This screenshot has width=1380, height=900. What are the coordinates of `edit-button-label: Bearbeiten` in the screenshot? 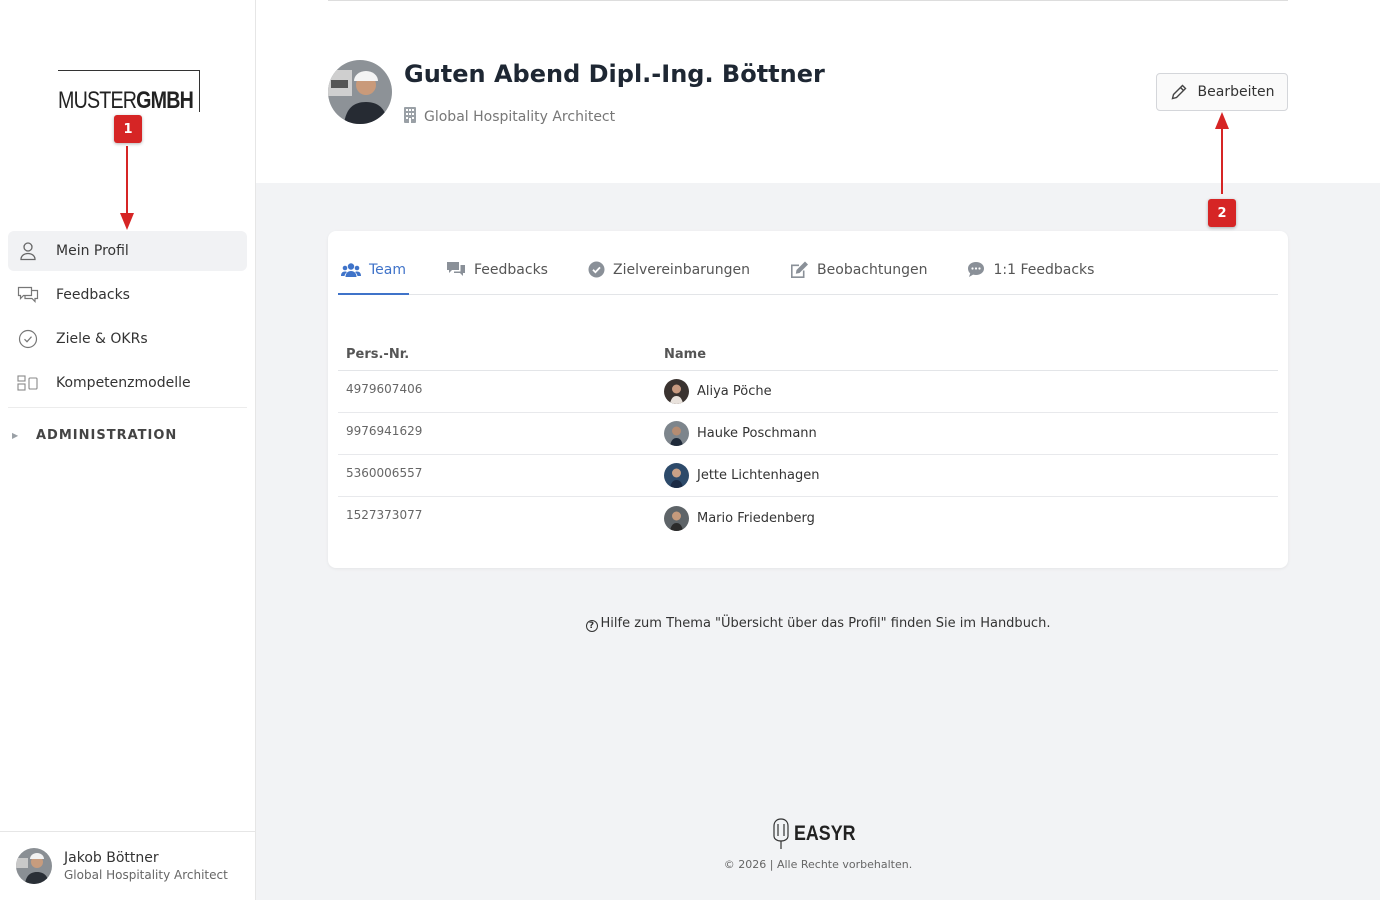 It's located at (1236, 92).